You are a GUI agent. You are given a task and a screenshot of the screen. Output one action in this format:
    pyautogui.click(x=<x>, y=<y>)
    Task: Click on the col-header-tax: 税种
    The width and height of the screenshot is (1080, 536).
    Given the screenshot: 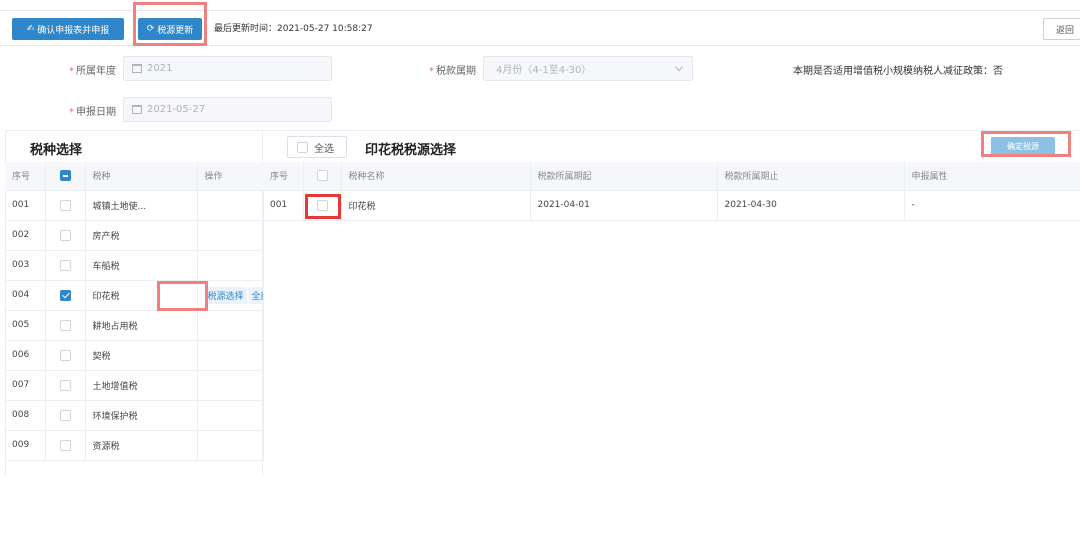 What is the action you would take?
    pyautogui.click(x=141, y=176)
    